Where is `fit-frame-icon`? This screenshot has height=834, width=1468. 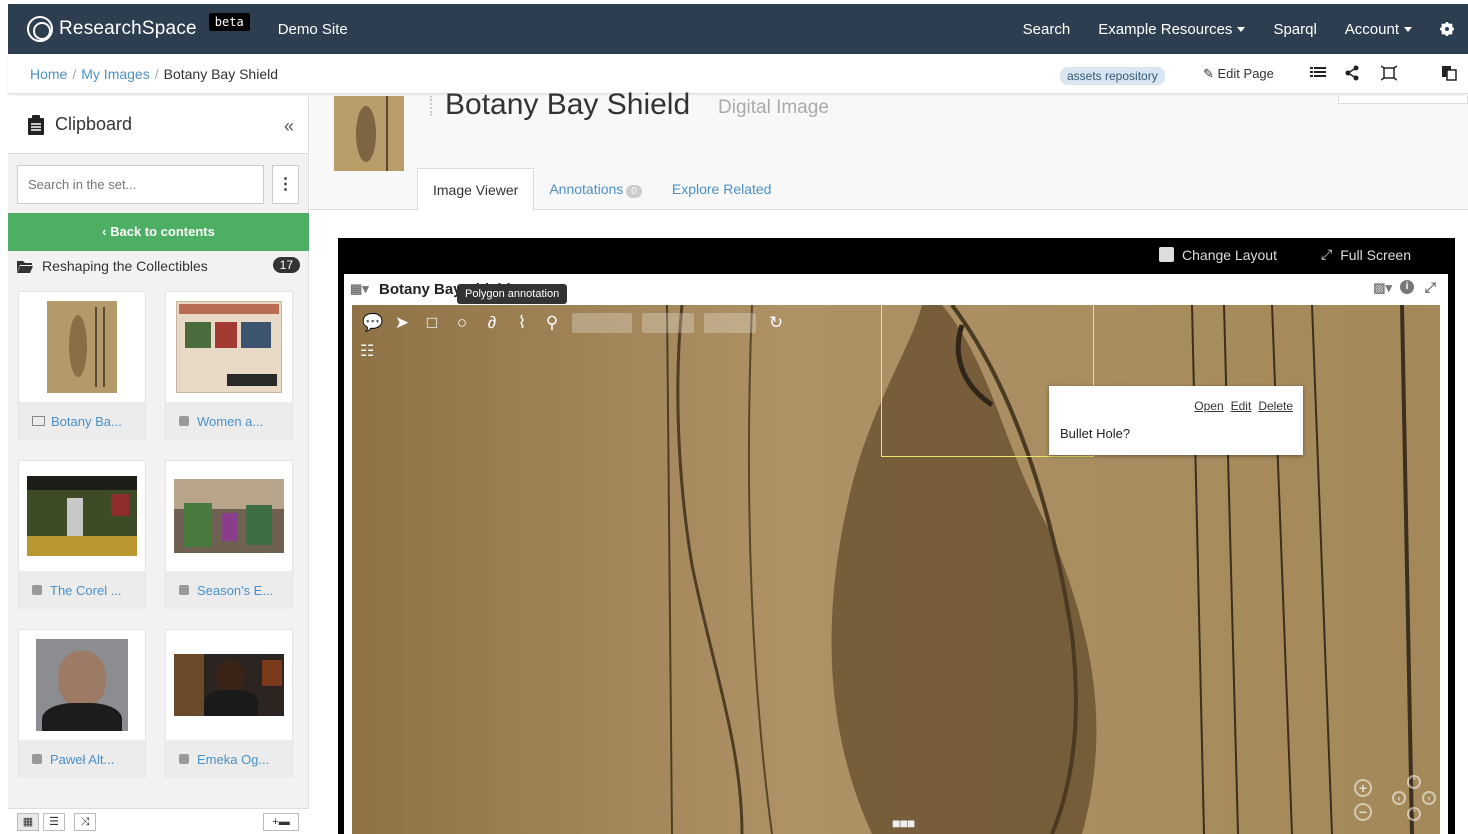
fit-frame-icon is located at coordinates (1389, 73).